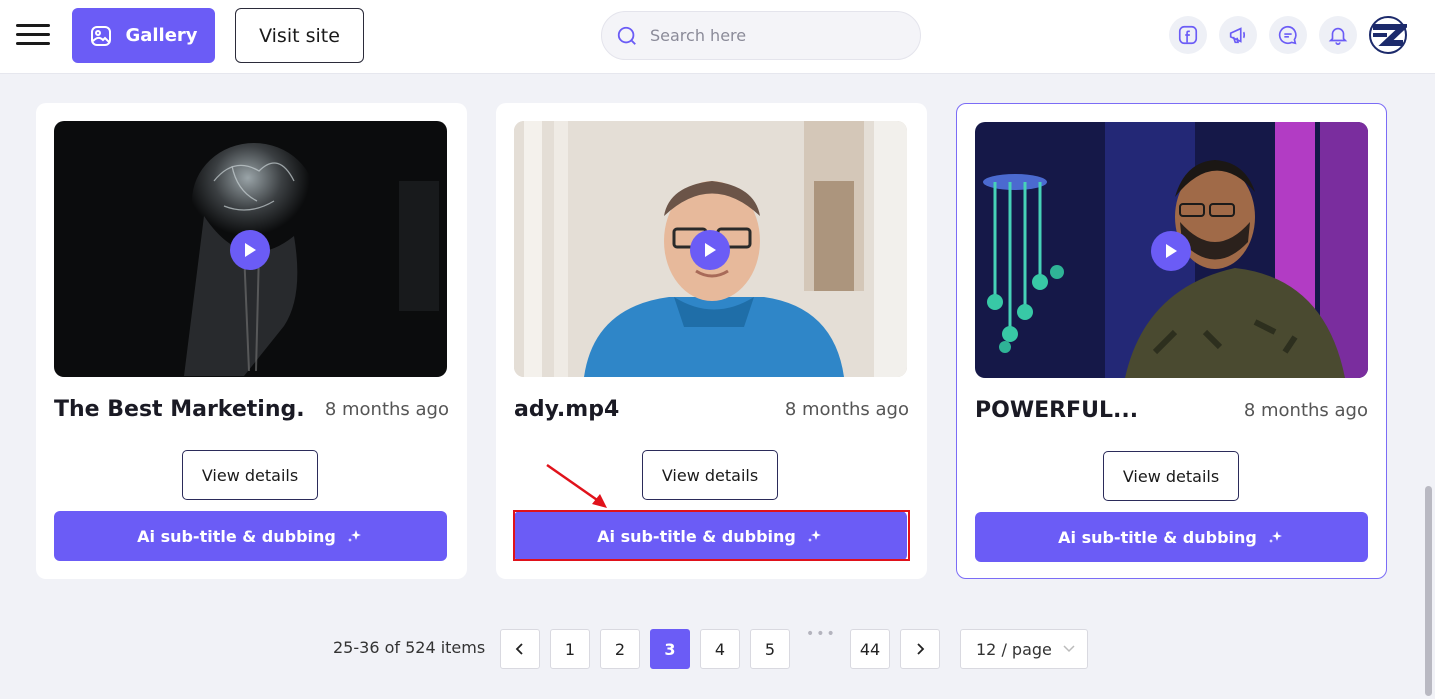  Describe the element at coordinates (1390, 35) in the screenshot. I see `brand-logo` at that location.